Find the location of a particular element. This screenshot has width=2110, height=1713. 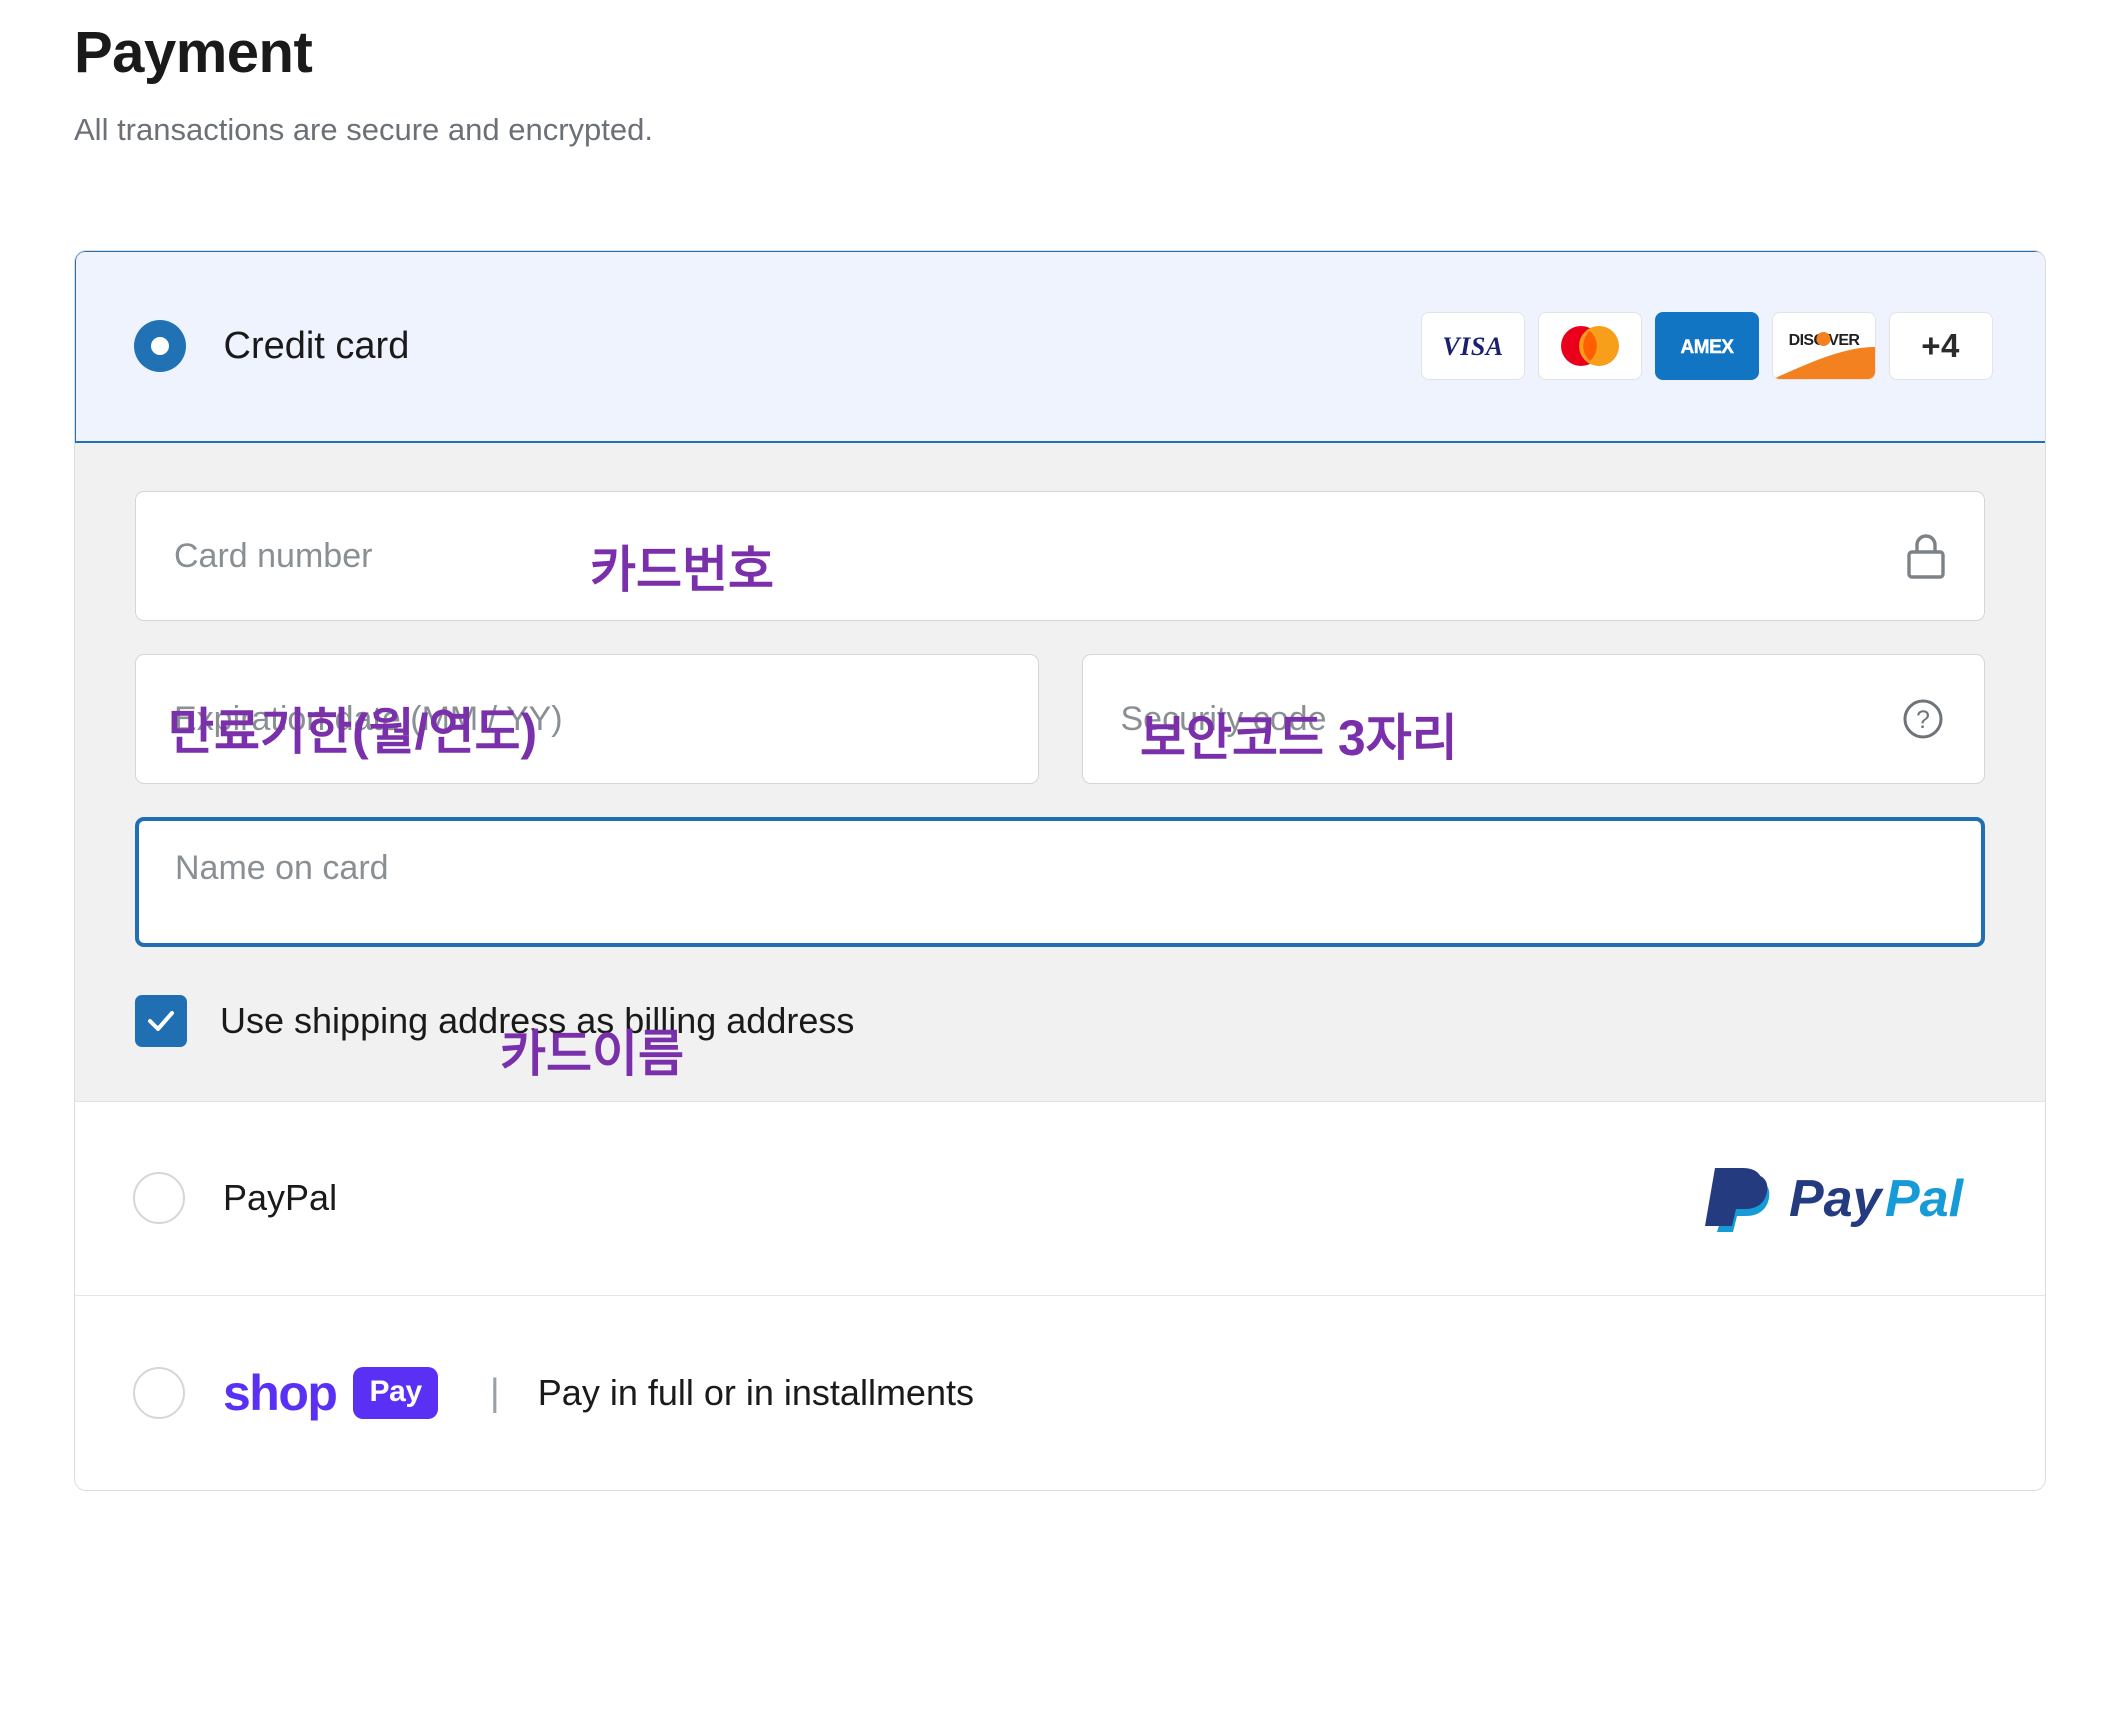

more-brands-label: +4 is located at coordinates (1940, 345).